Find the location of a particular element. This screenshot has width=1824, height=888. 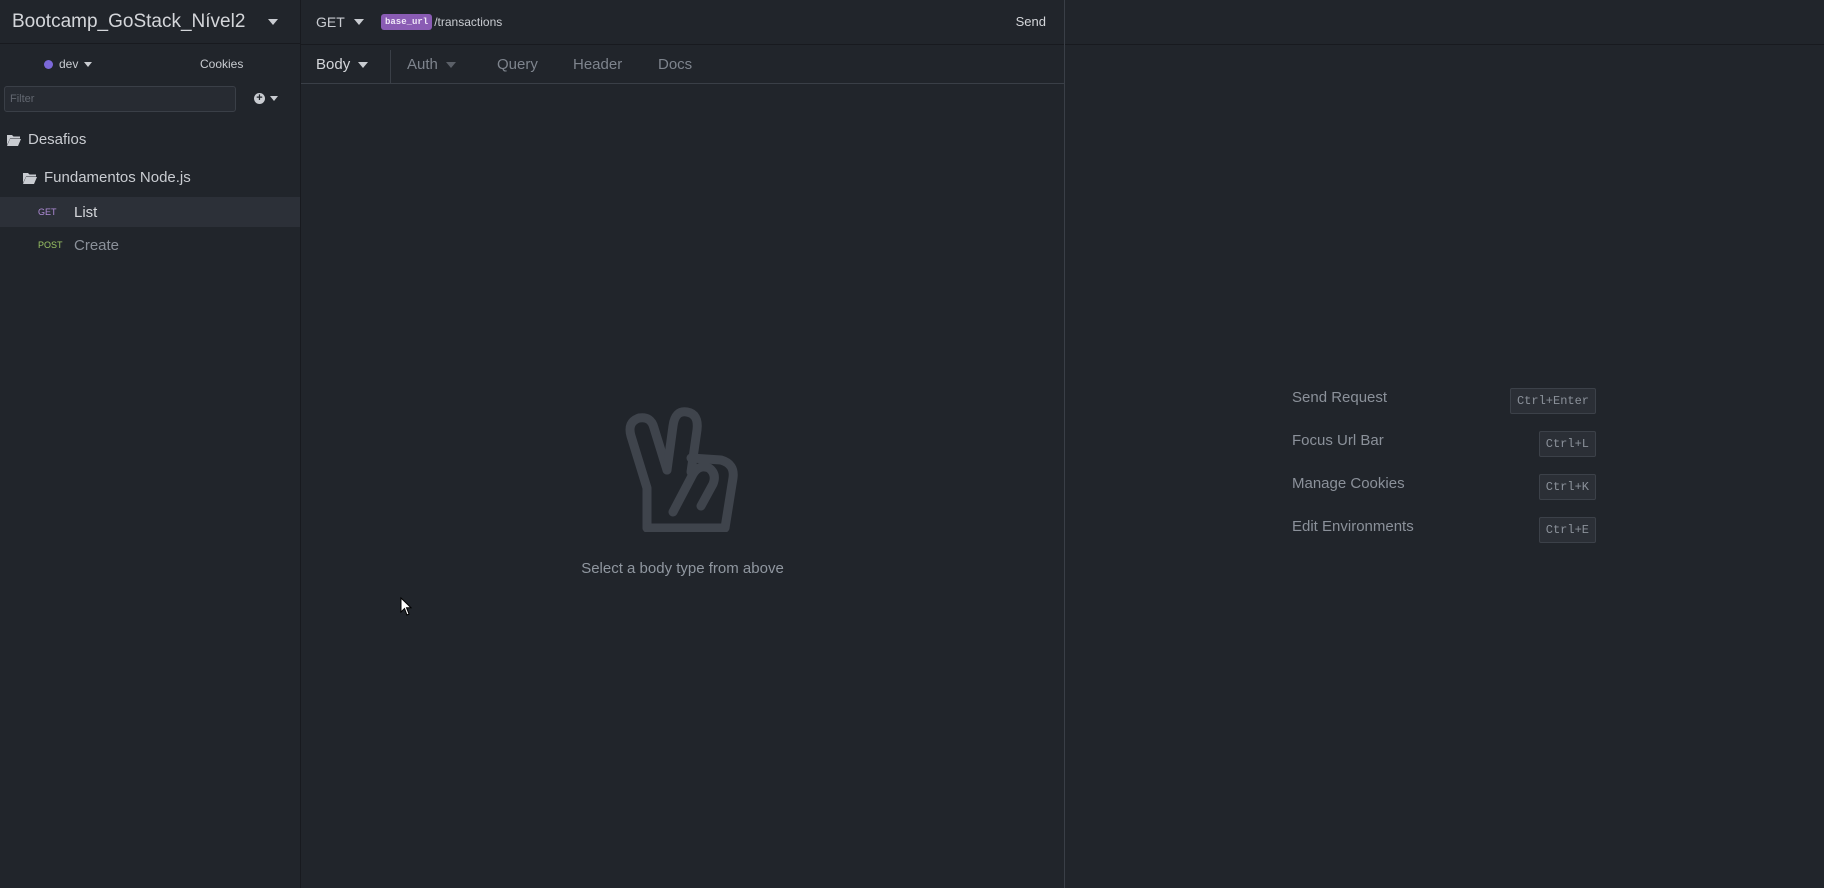

folder-fundamentos-nodejs: Fundamentos Node.js is located at coordinates (106, 177).